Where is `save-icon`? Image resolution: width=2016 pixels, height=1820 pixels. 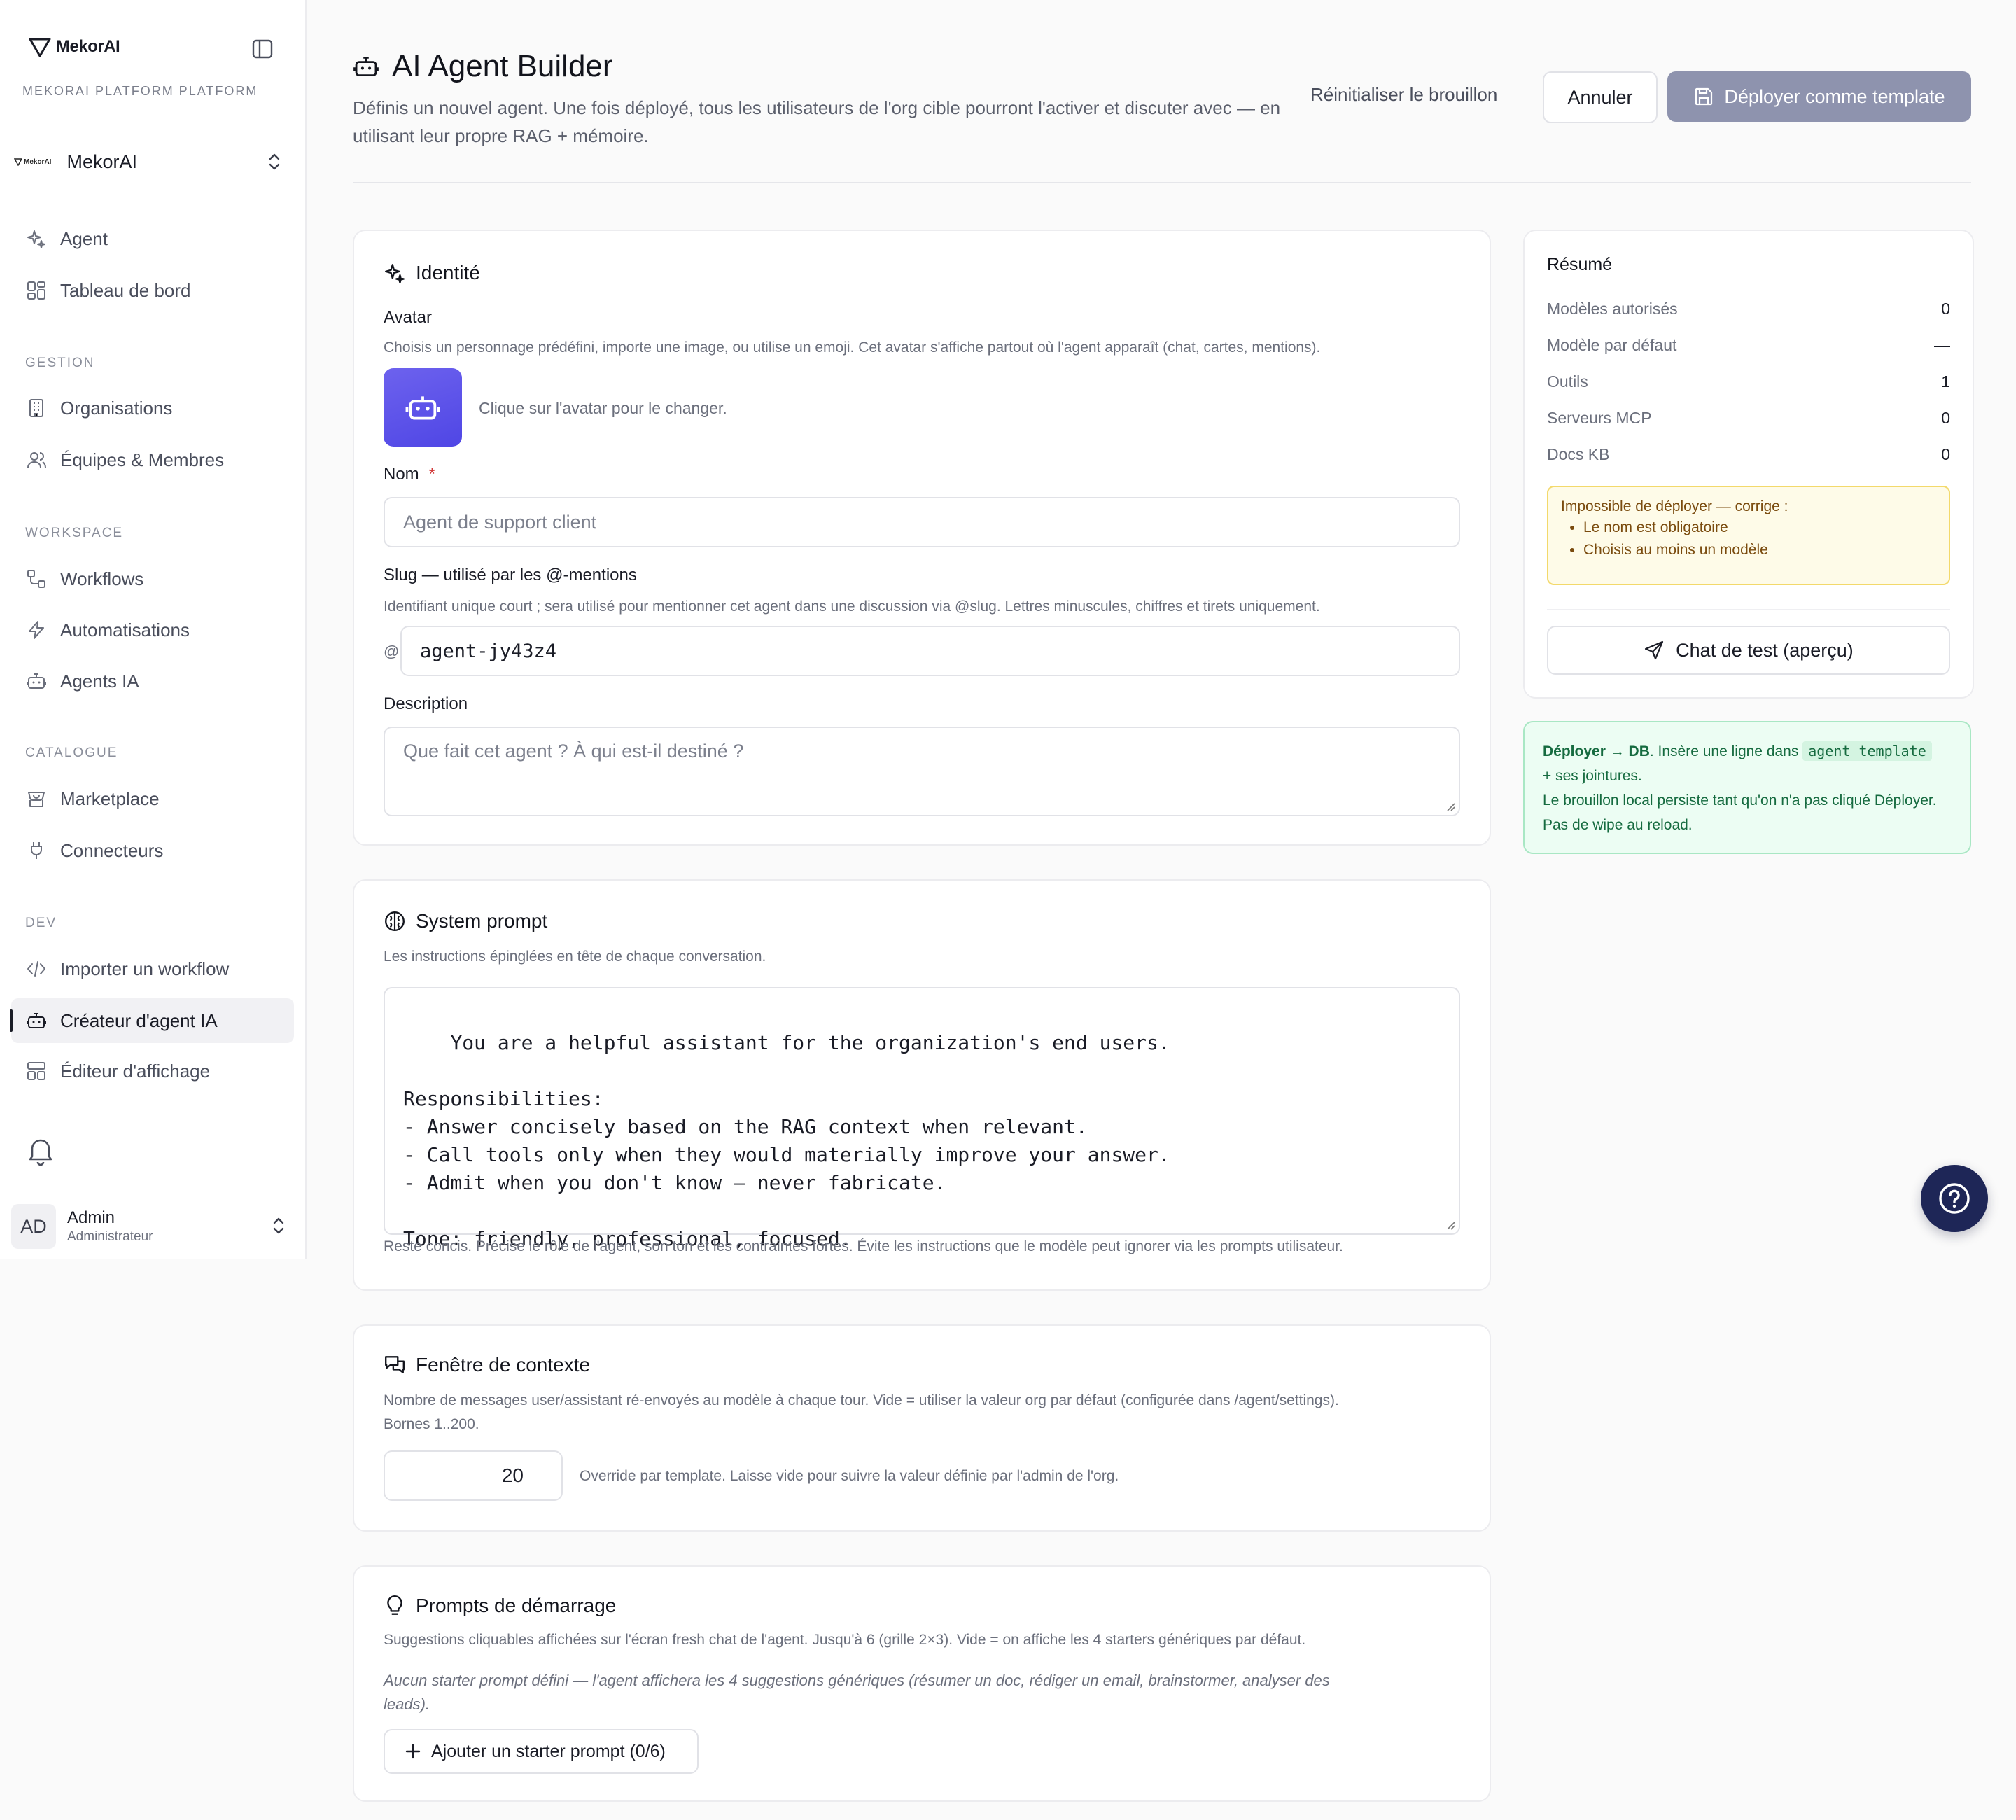 save-icon is located at coordinates (1704, 97).